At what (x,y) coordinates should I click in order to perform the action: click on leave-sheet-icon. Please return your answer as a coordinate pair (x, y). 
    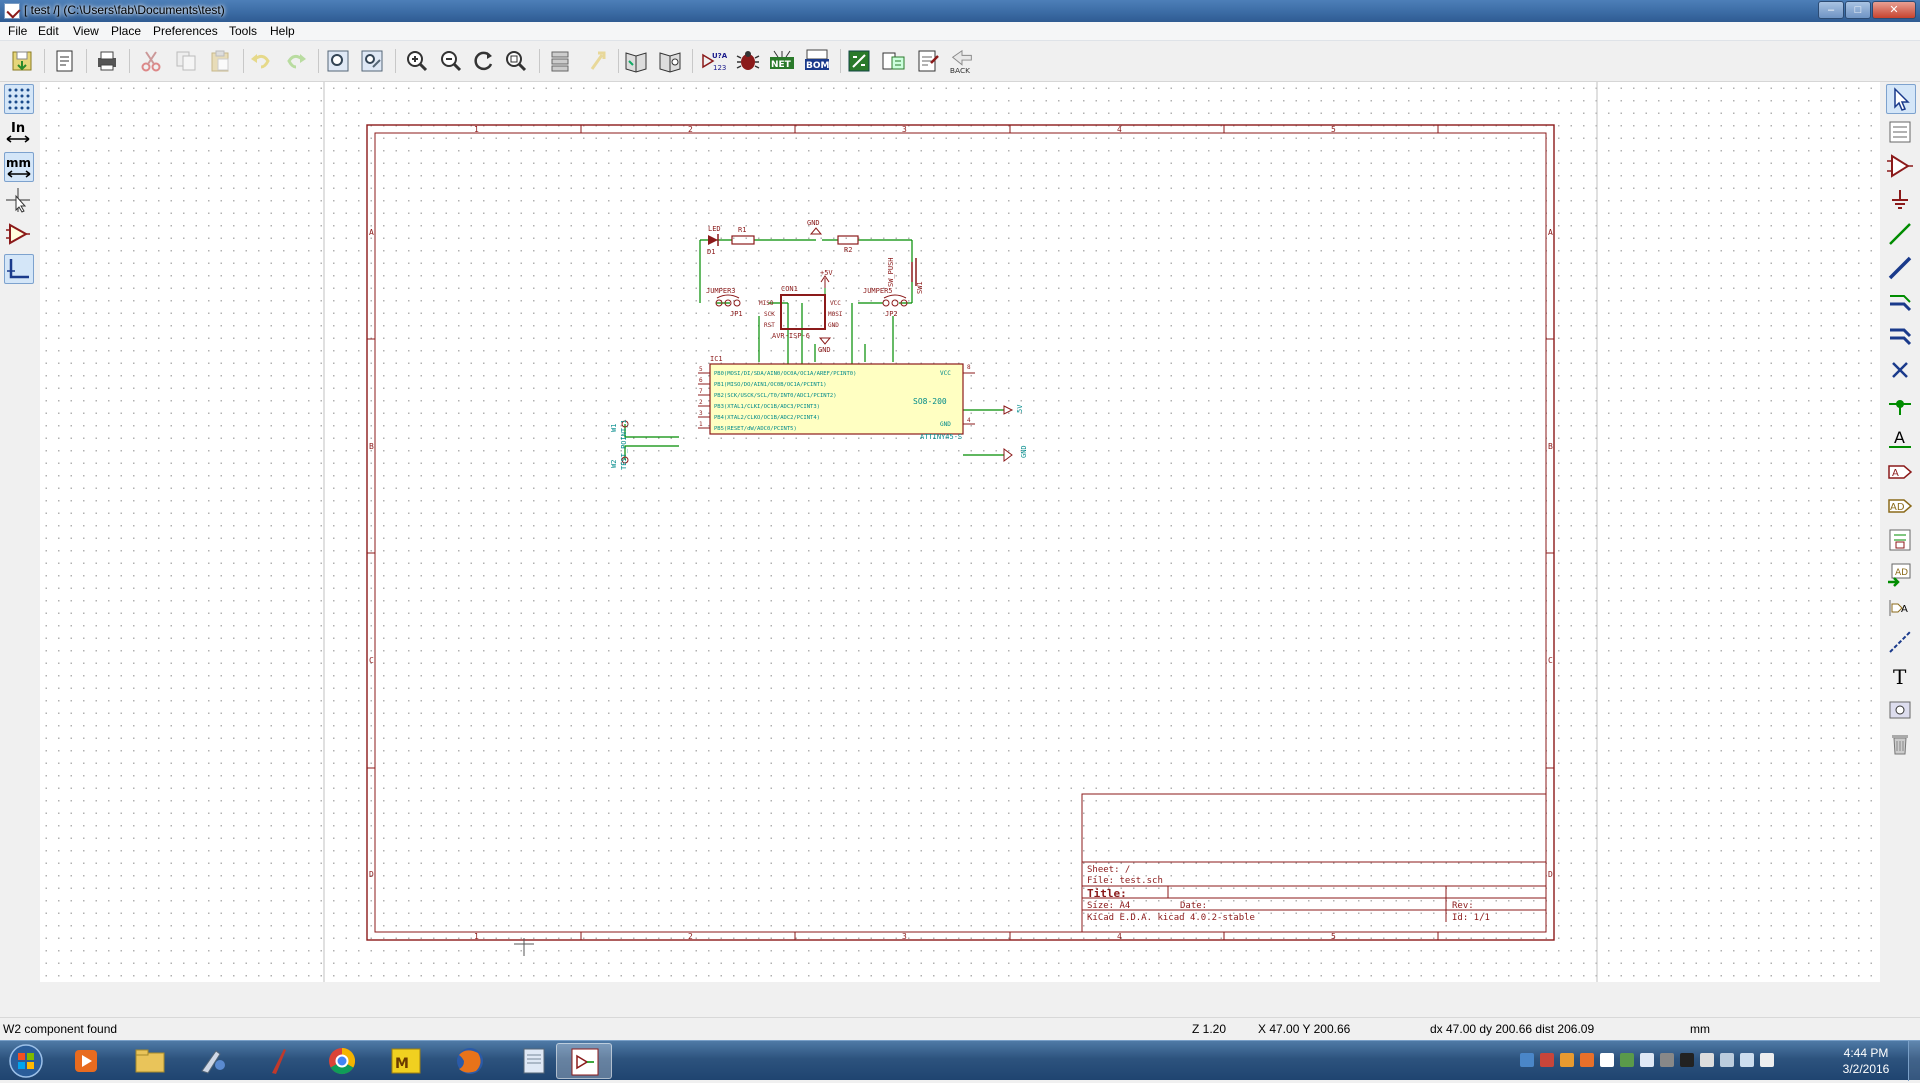
    Looking at the image, I should click on (596, 61).